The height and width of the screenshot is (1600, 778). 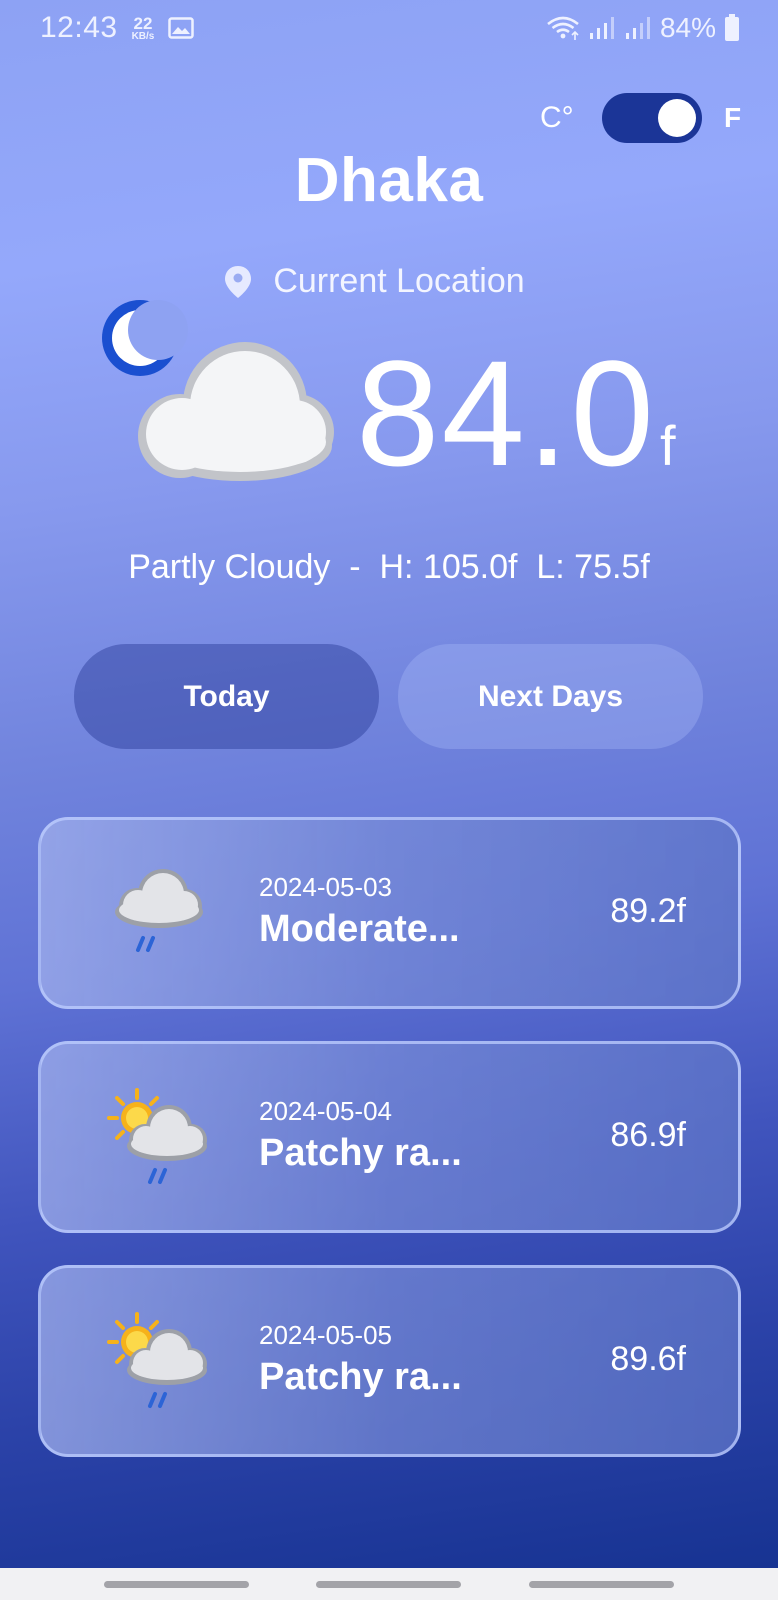 What do you see at coordinates (648, 1135) in the screenshot?
I see `forecast-temperature: 86.9f` at bounding box center [648, 1135].